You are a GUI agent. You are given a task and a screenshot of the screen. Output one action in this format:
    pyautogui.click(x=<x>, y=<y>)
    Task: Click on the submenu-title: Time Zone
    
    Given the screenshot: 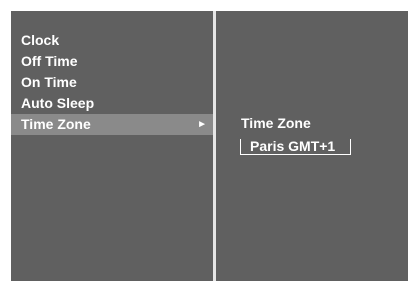 What is the action you would take?
    pyautogui.click(x=276, y=123)
    